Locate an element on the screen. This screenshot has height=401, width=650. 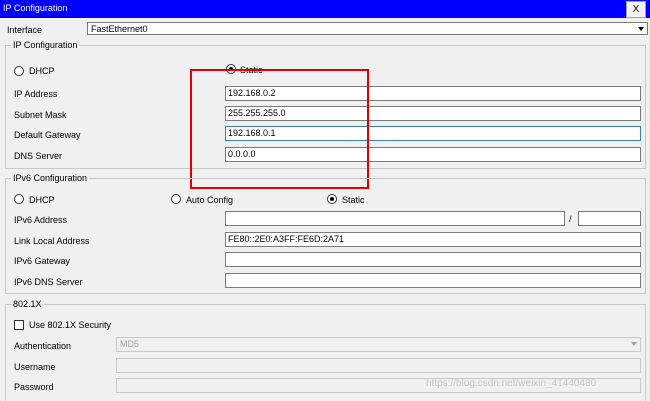
ipv6-auto-config-radio is located at coordinates (176, 199).